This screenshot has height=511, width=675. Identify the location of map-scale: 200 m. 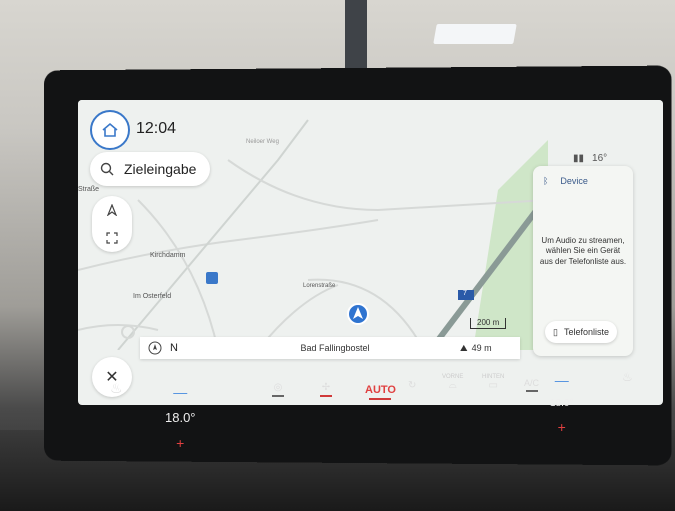
(488, 323).